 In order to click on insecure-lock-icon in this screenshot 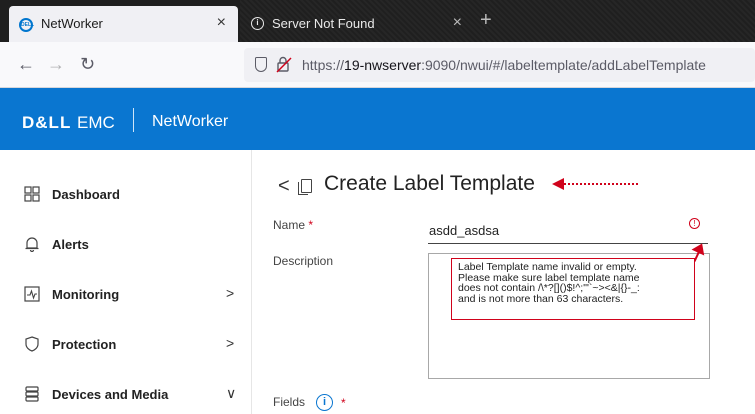, I will do `click(284, 64)`.